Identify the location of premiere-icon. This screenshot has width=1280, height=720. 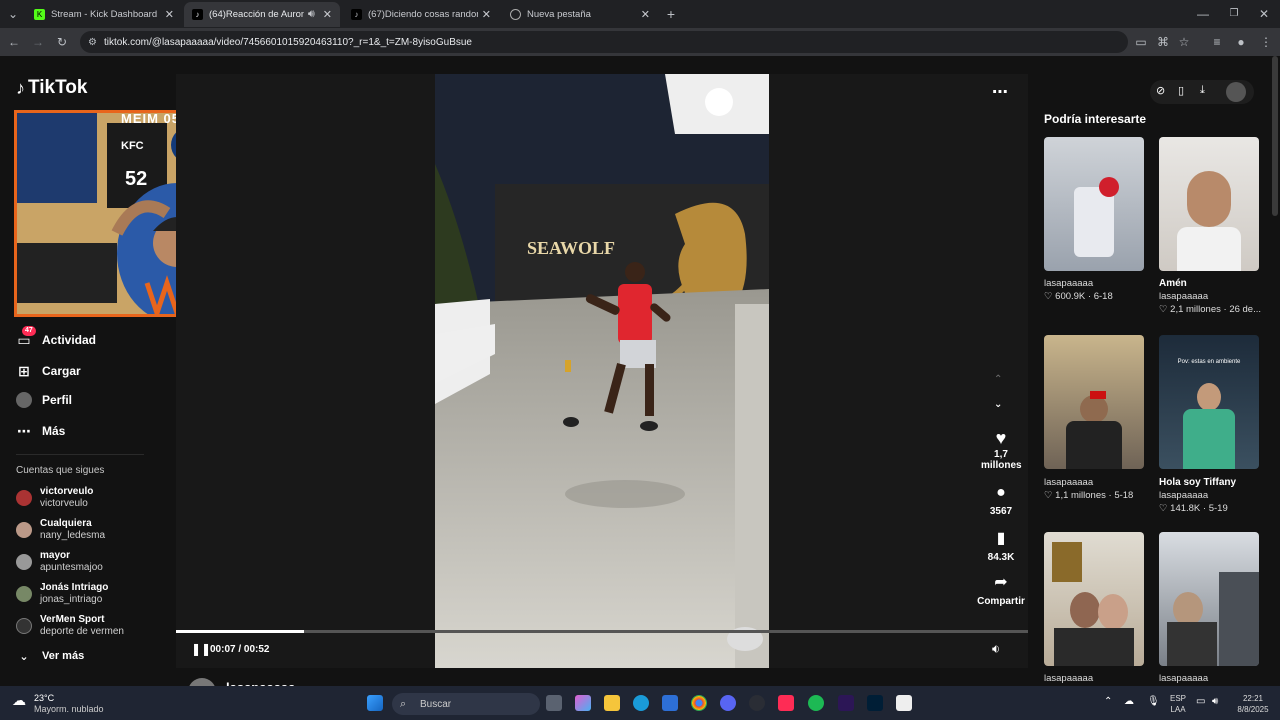
(846, 703).